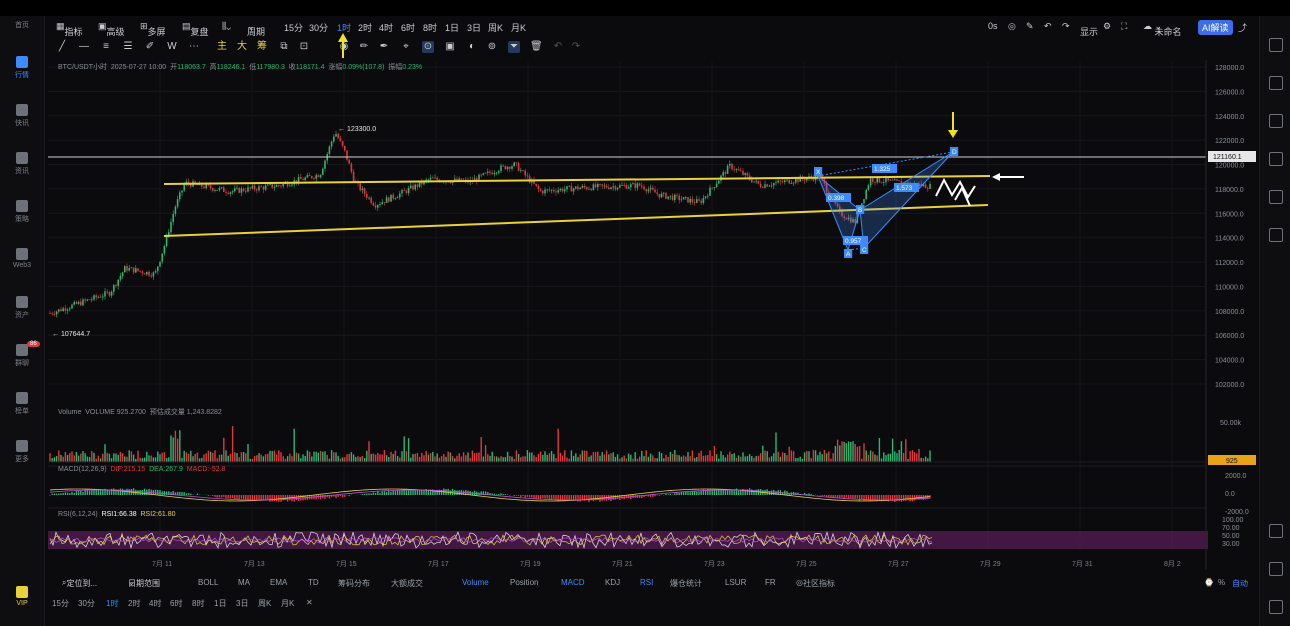  I want to click on time-tick: 7月 13, so click(254, 564).